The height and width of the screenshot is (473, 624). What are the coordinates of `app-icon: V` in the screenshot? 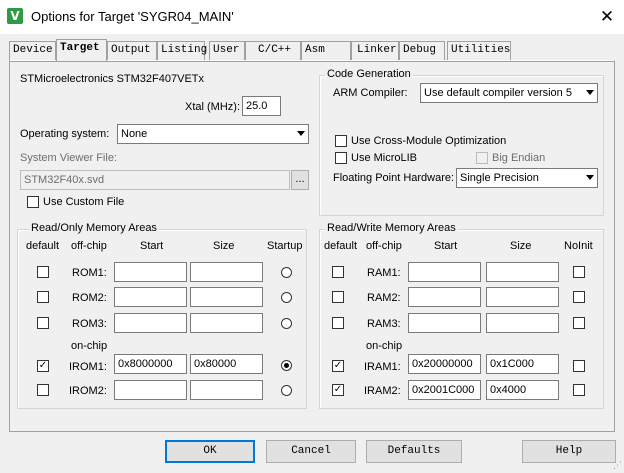 It's located at (15, 16).